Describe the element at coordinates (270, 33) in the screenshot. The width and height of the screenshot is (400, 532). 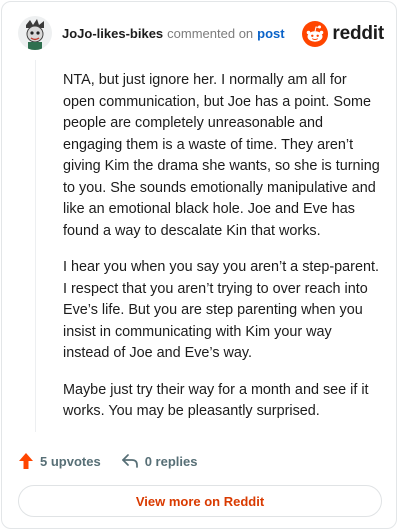
I see `post-link: post` at that location.